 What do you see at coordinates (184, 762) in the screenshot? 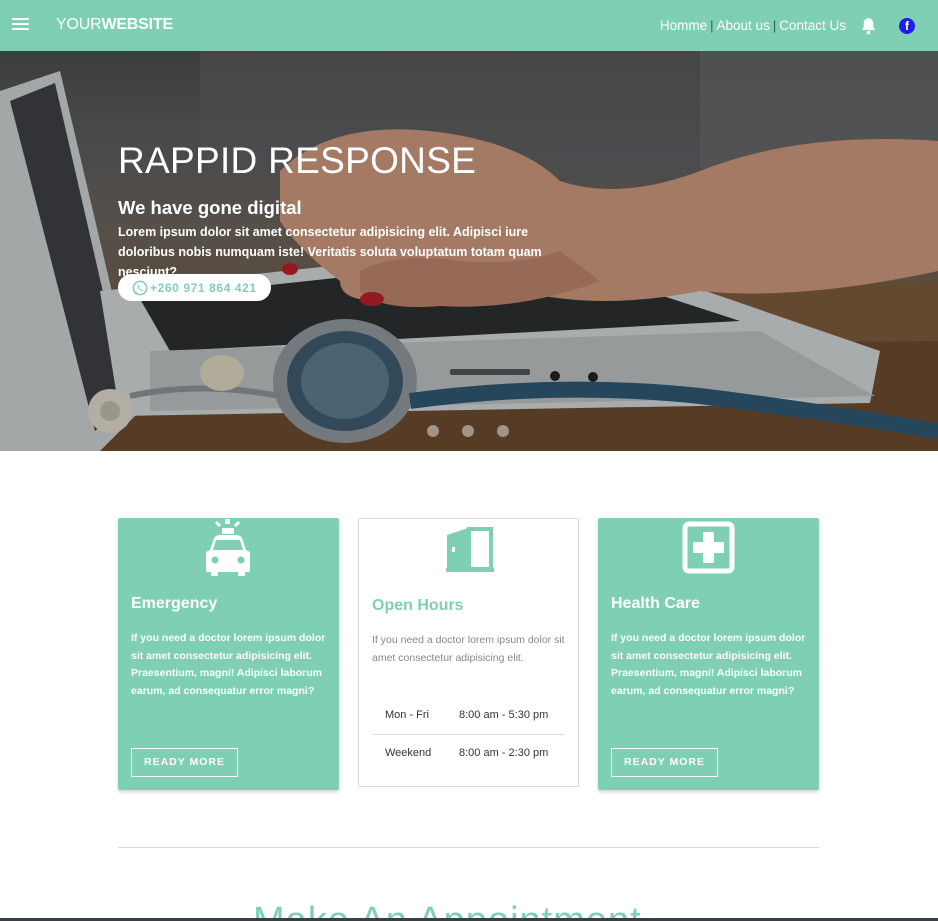
I see `read-more-button-emergency: READY MORE` at bounding box center [184, 762].